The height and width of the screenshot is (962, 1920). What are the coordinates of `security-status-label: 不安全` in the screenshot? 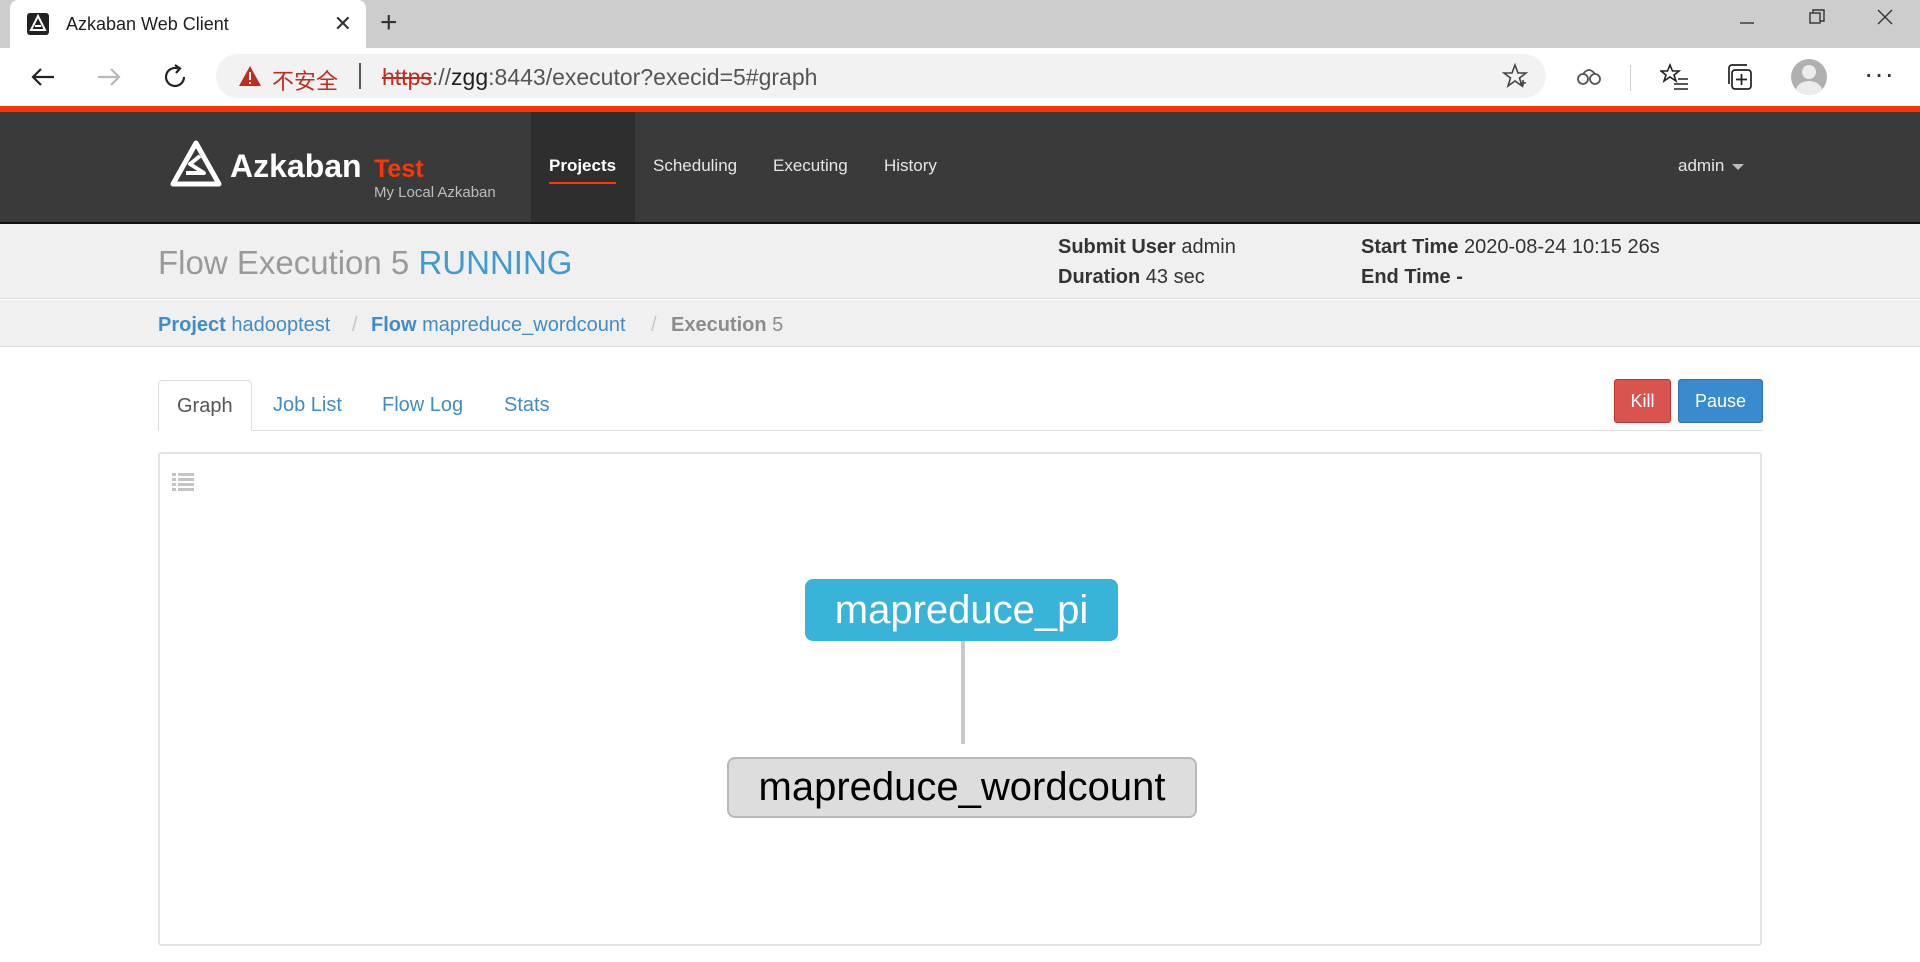 It's located at (305, 80).